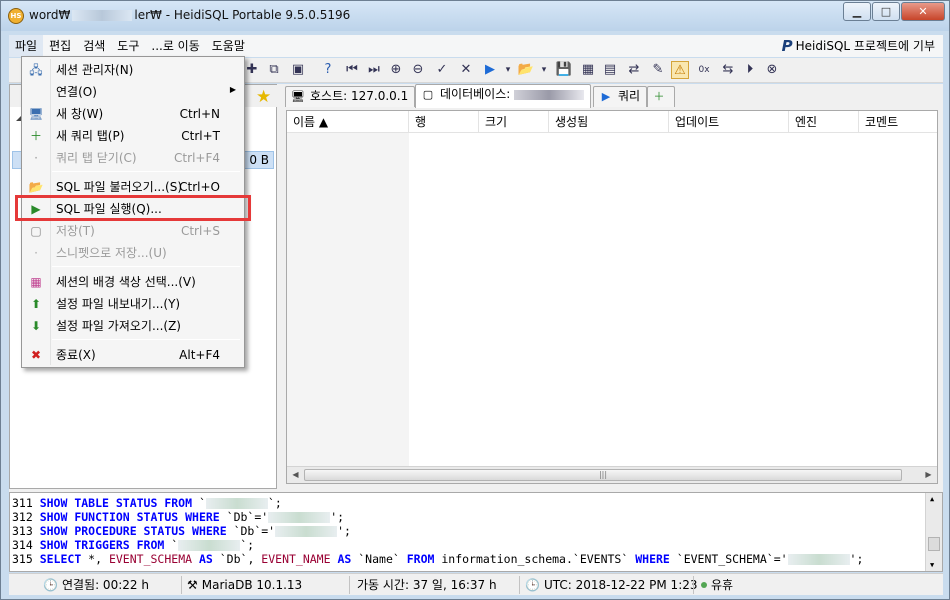  Describe the element at coordinates (36, 282) in the screenshot. I see `color-palette-icon: ▦` at that location.